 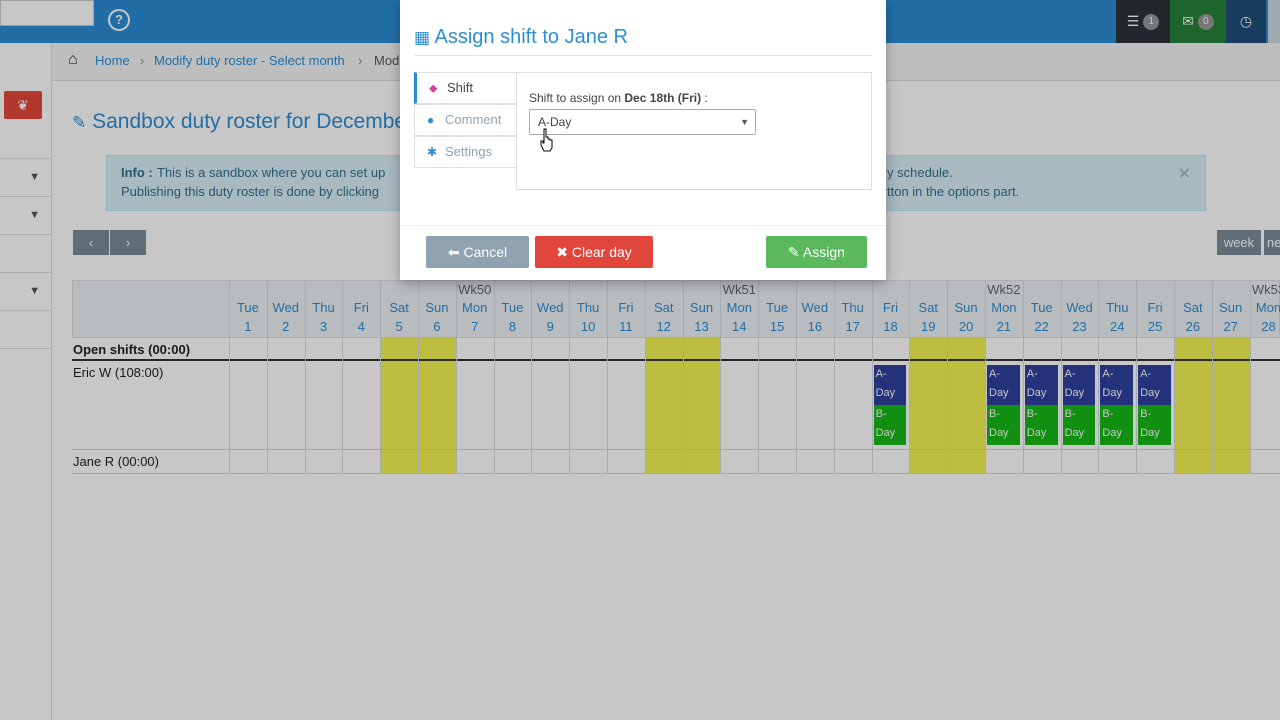 What do you see at coordinates (823, 252) in the screenshot?
I see `assign-label: Assign` at bounding box center [823, 252].